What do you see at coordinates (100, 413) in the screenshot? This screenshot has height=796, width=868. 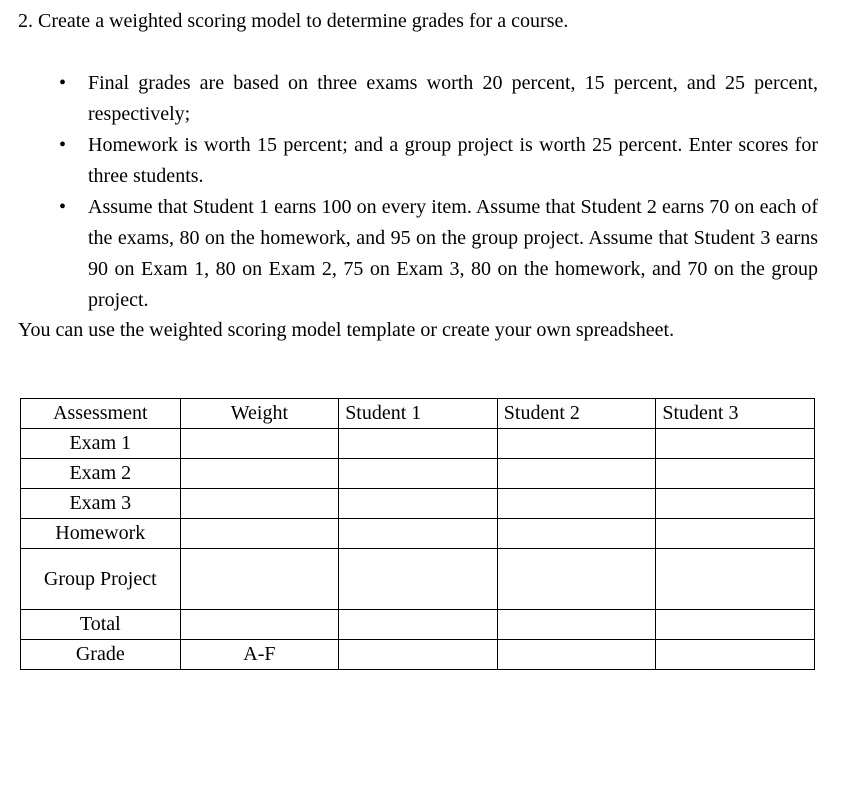 I see `column-header-assessment: Assessment` at bounding box center [100, 413].